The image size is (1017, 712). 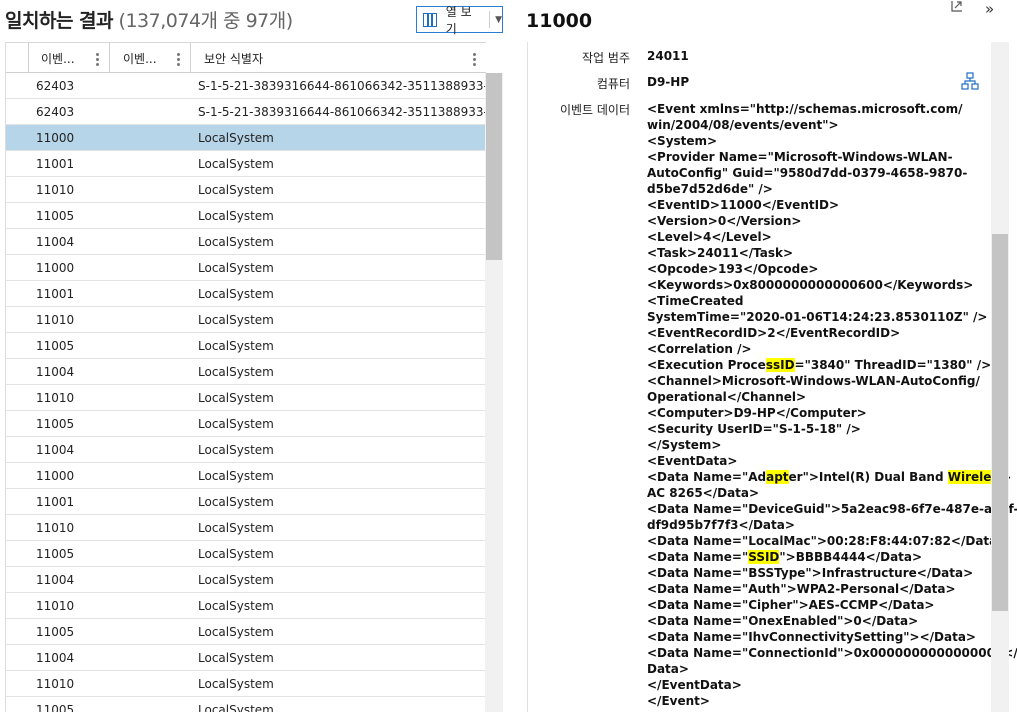 I want to click on double-chevron-right-icon: », so click(x=989, y=9).